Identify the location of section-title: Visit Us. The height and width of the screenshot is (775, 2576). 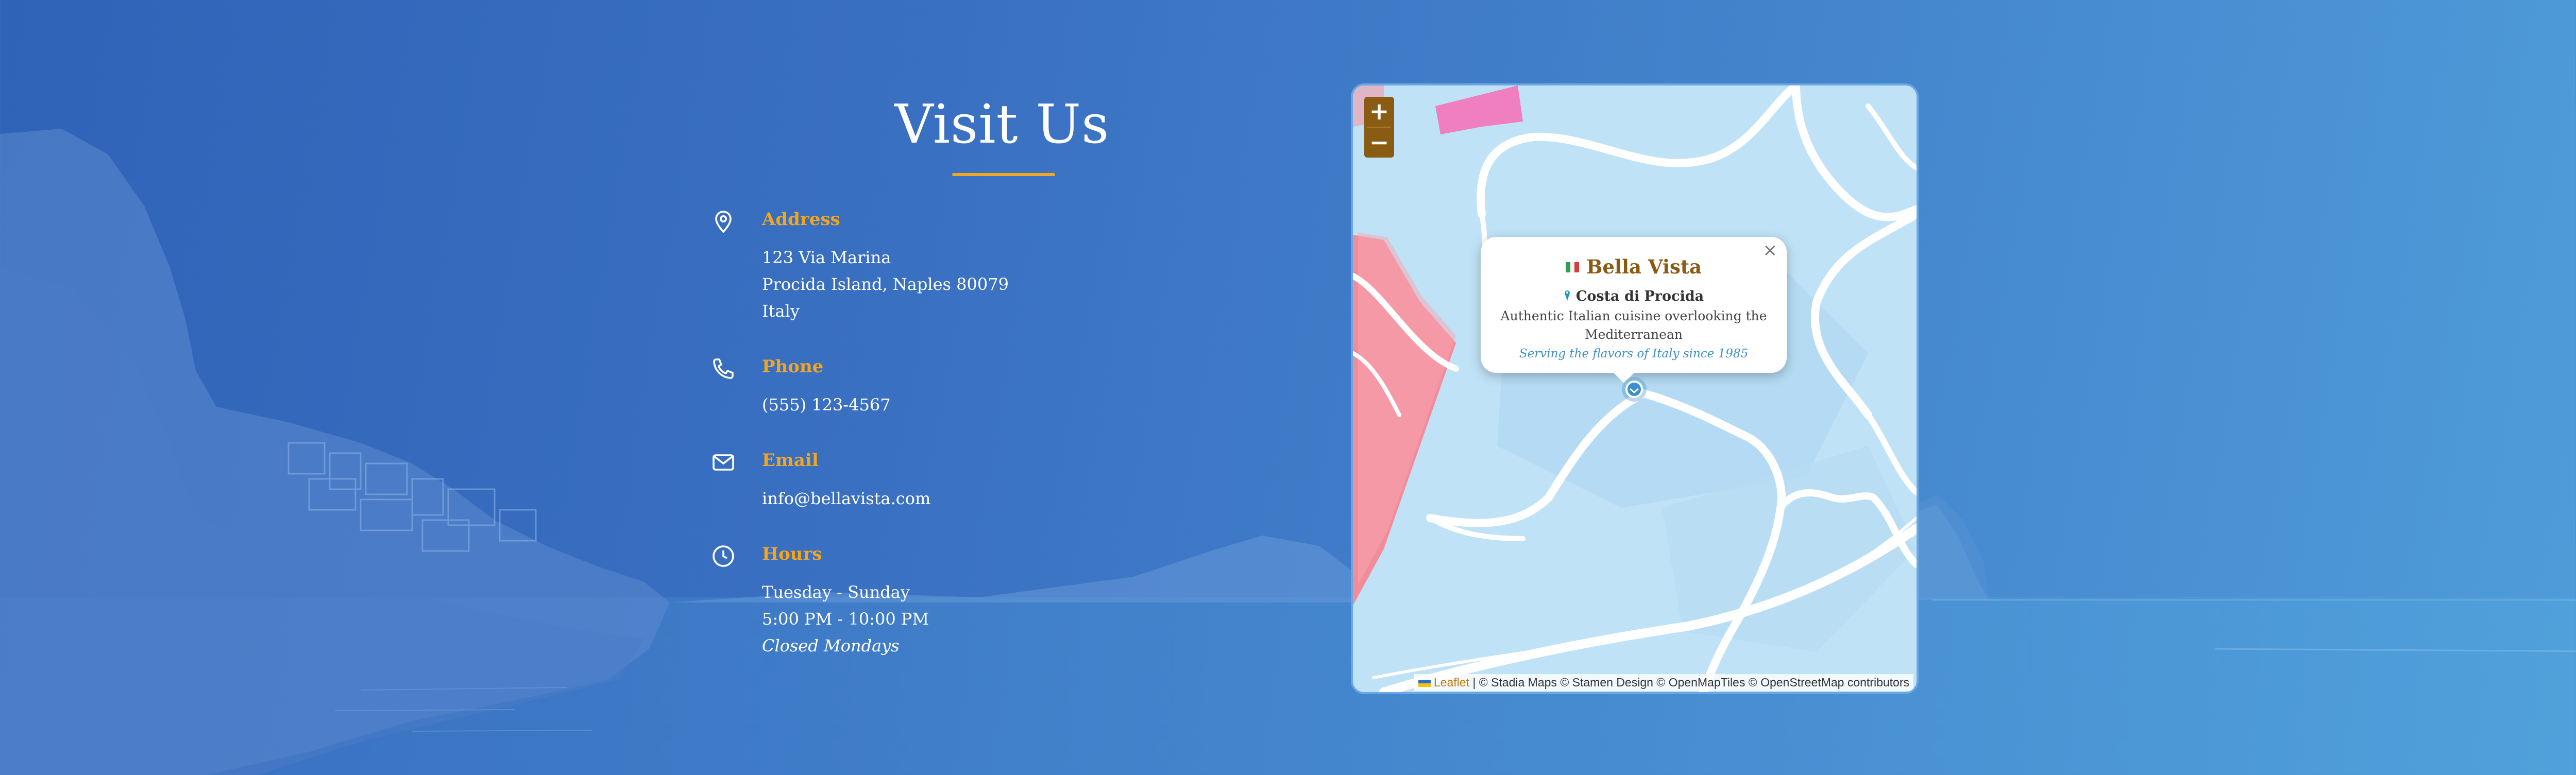
(1002, 125).